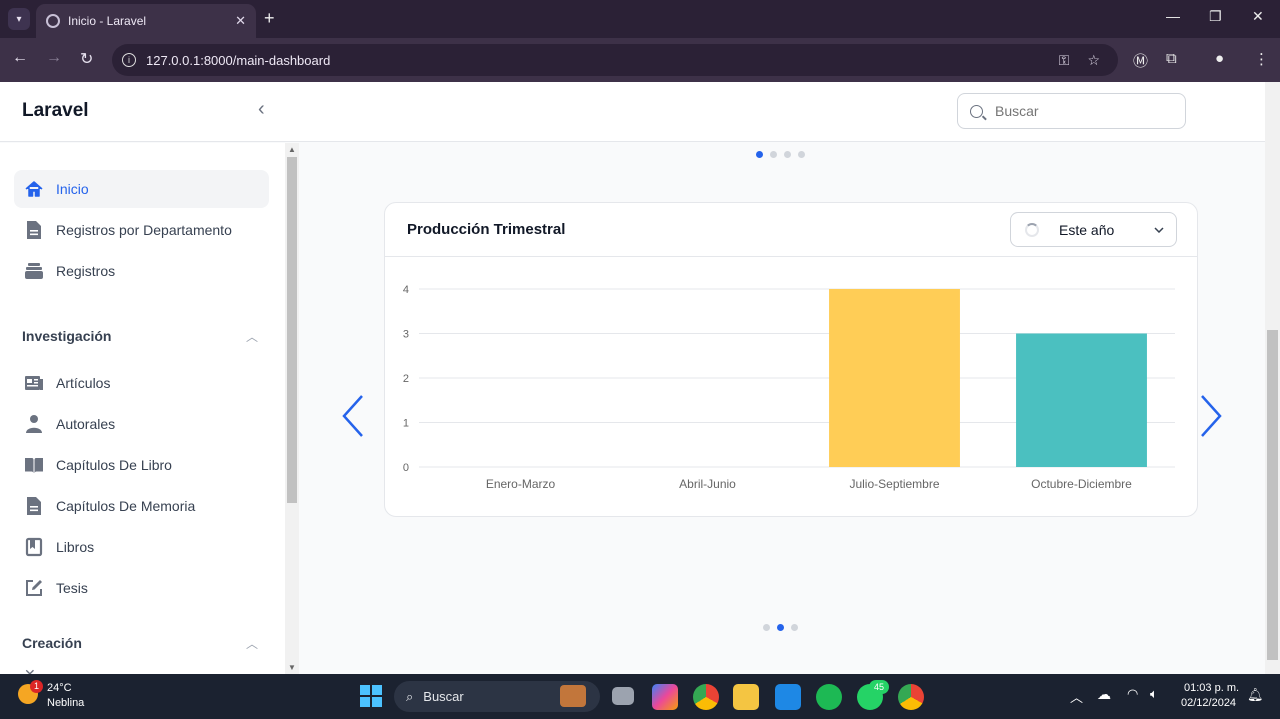 This screenshot has width=1280, height=719. I want to click on period-select-value: Este año, so click(1087, 229).